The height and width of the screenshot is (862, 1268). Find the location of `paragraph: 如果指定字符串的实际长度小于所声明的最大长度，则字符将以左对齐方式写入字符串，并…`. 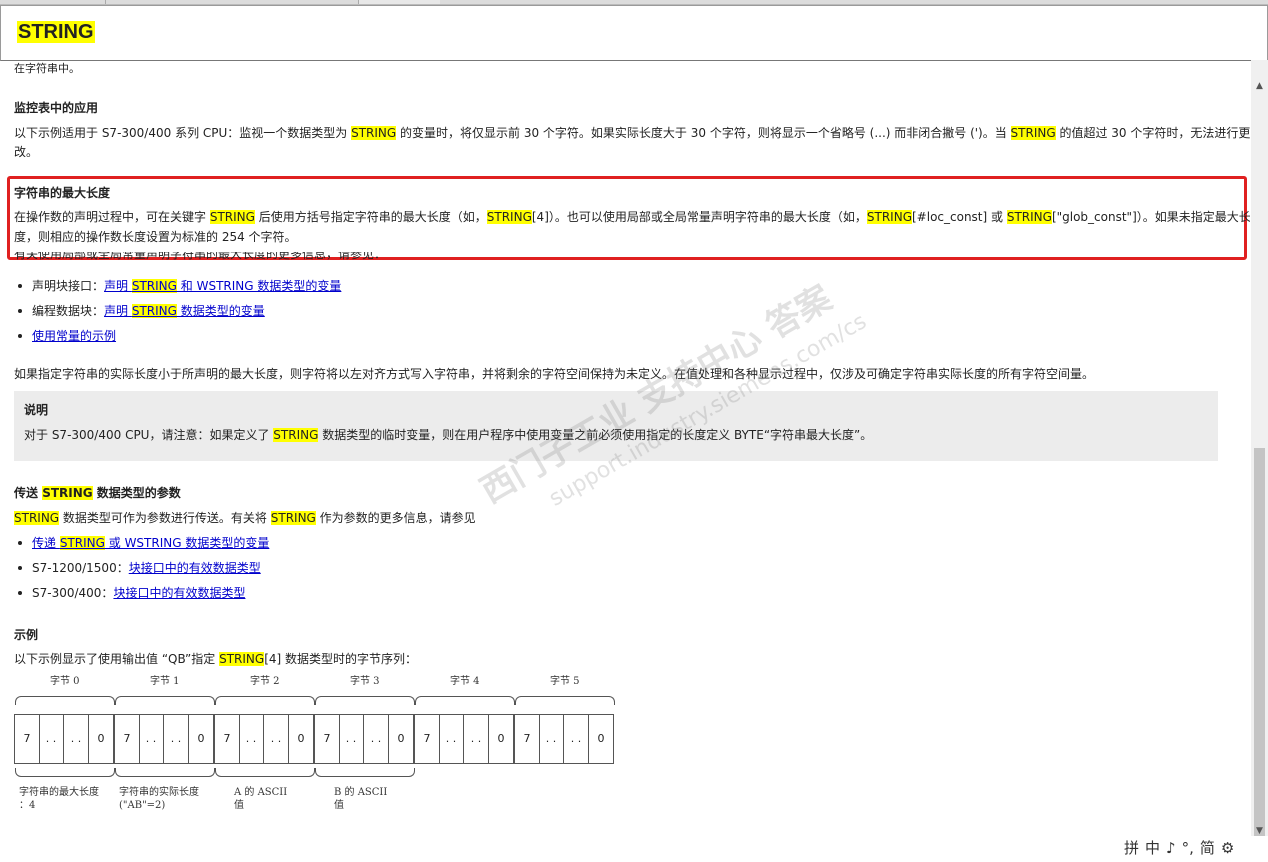

paragraph: 如果指定字符串的实际长度小于所声明的最大长度，则字符将以左对齐方式写入字符串，并… is located at coordinates (554, 374).